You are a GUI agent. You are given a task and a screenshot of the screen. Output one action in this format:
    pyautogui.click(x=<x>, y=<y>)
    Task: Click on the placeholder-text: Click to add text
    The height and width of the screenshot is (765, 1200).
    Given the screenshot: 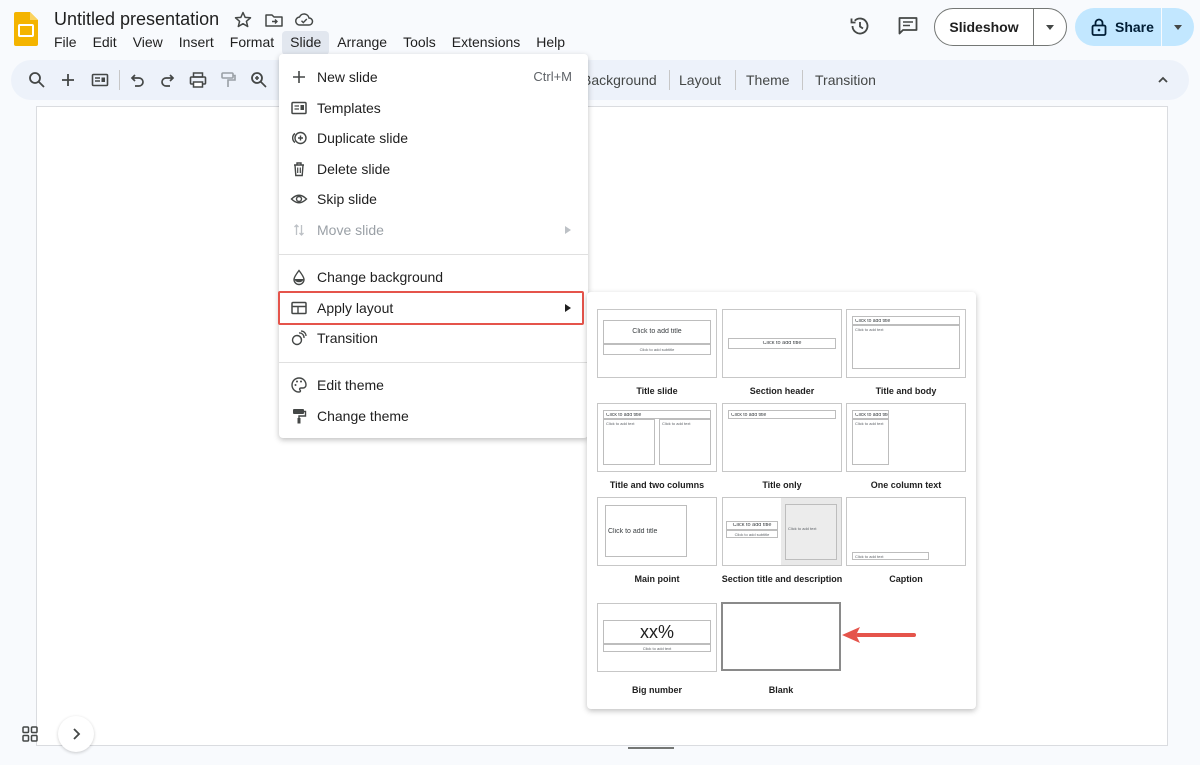 What is the action you would take?
    pyautogui.click(x=657, y=648)
    